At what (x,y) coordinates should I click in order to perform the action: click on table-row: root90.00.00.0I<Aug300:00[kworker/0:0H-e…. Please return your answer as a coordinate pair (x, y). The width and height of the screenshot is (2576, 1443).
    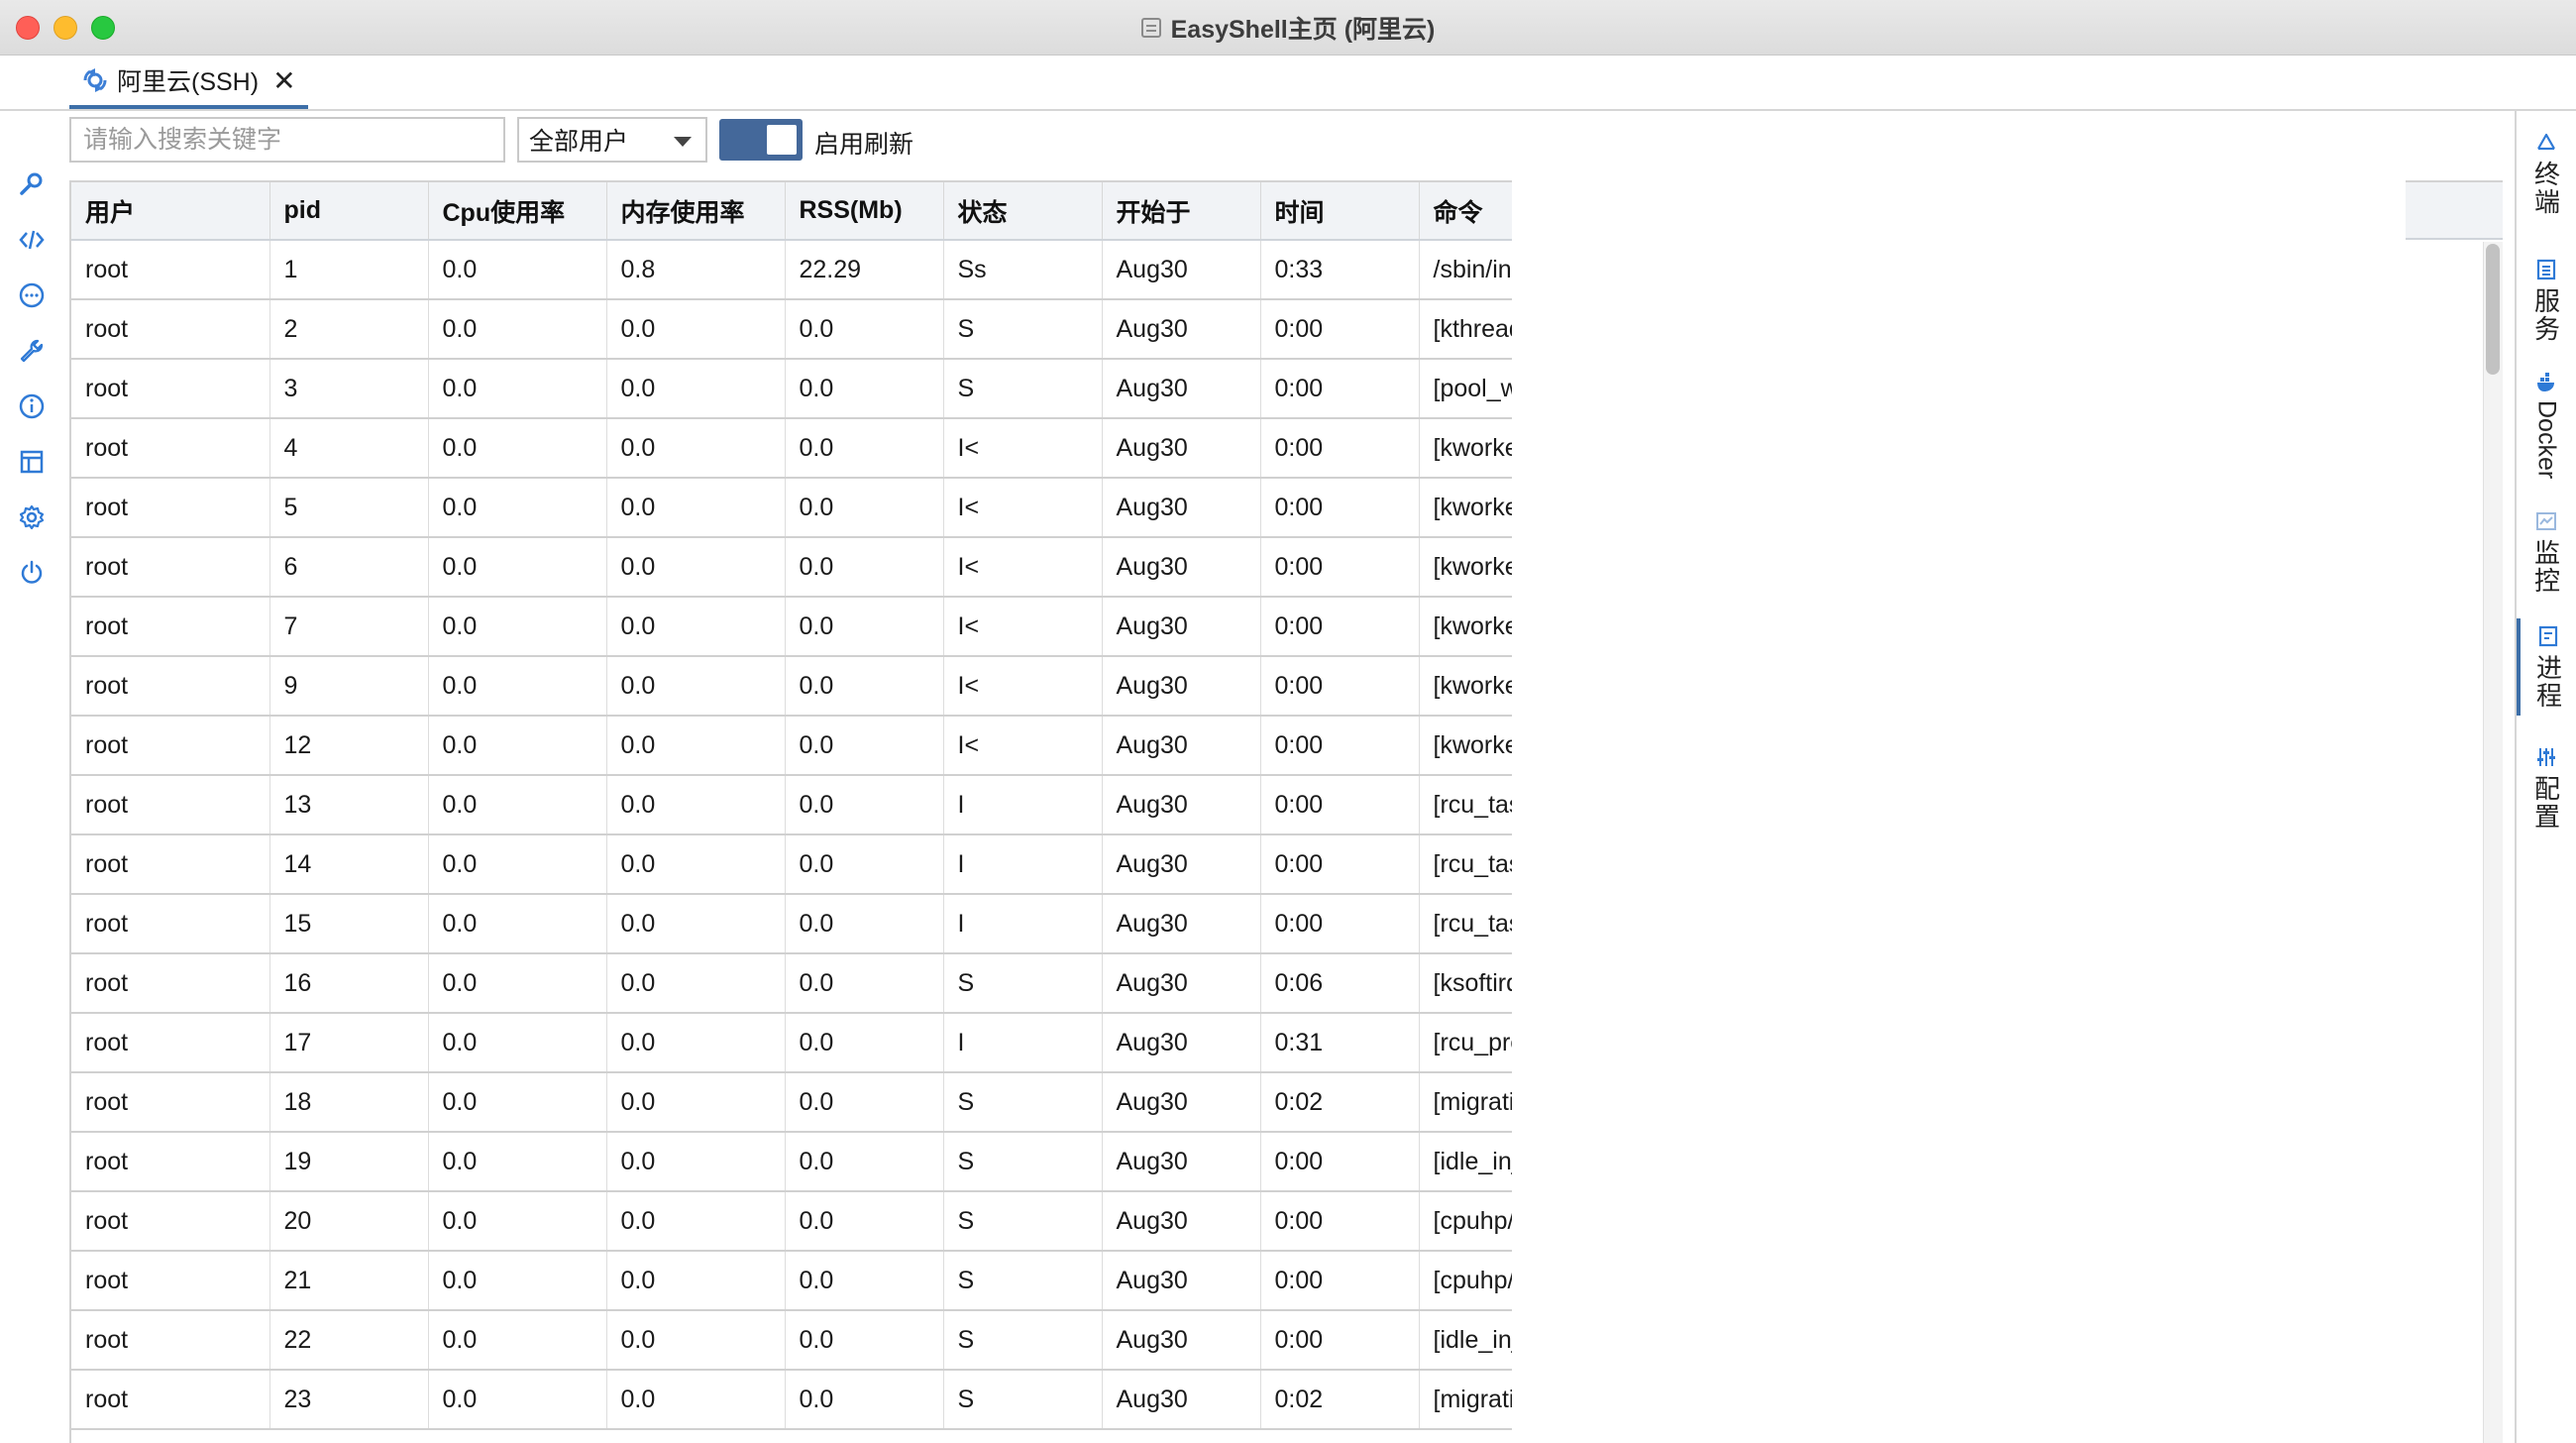
    Looking at the image, I should click on (792, 686).